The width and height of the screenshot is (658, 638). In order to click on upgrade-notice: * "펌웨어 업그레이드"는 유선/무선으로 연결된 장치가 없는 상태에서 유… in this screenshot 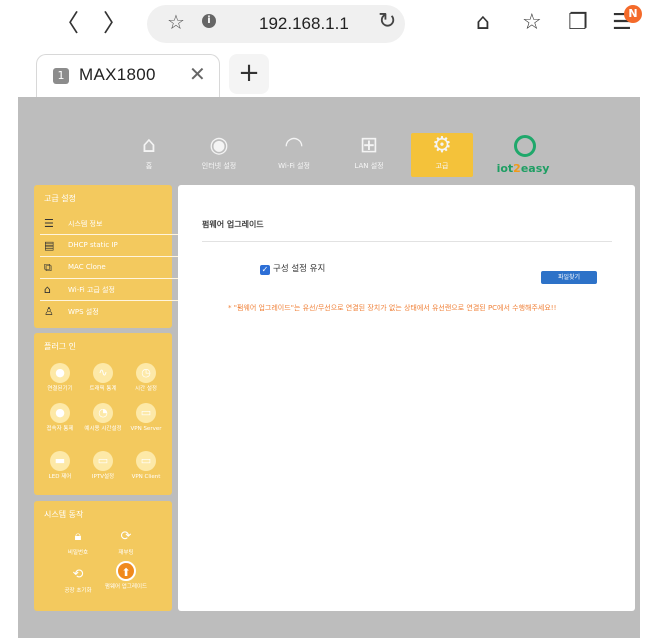, I will do `click(392, 308)`.